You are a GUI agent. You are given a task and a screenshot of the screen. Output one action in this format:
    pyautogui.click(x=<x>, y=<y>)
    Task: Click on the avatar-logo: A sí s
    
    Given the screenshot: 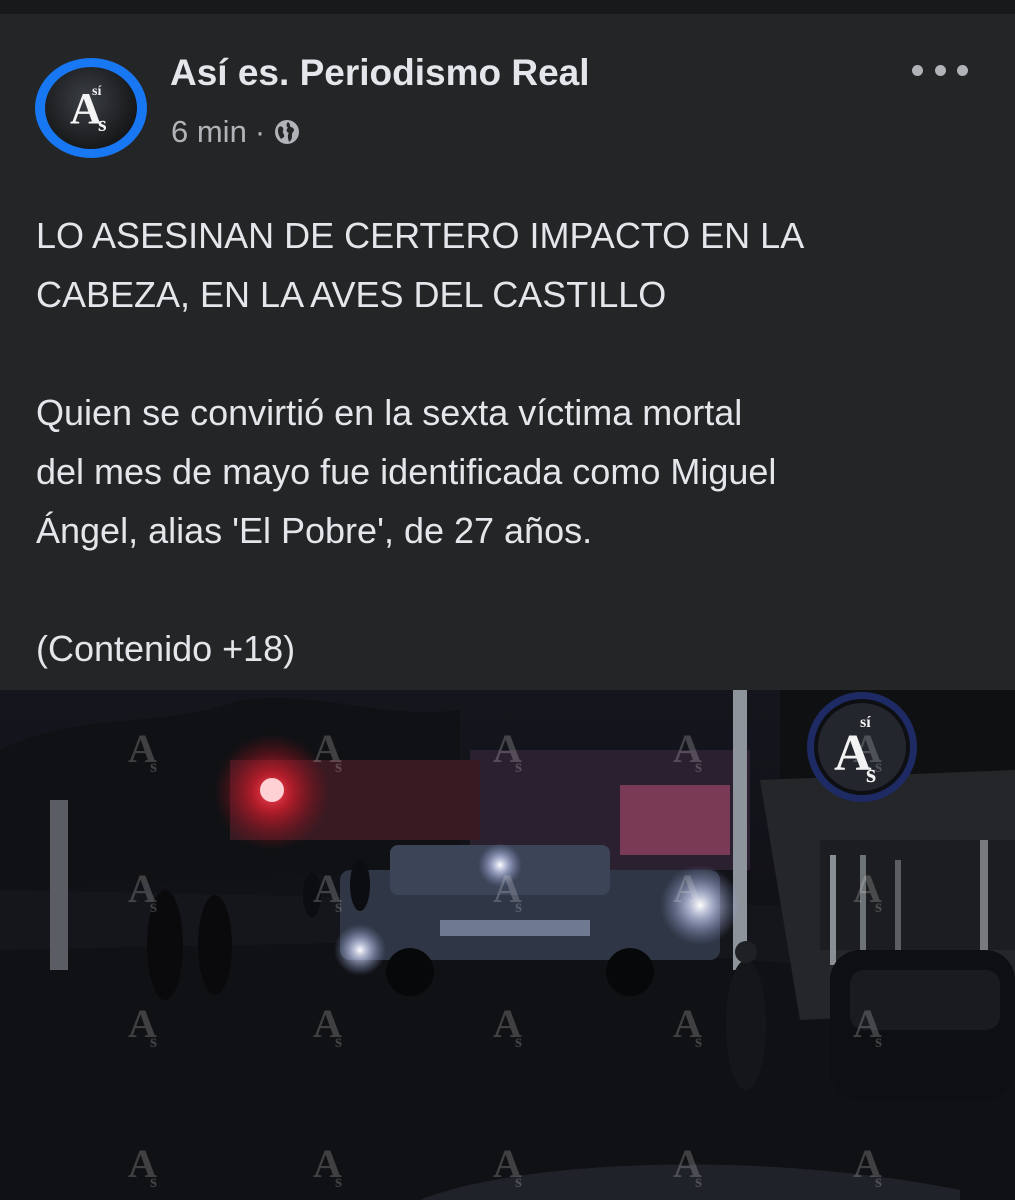 What is the action you would take?
    pyautogui.click(x=91, y=108)
    